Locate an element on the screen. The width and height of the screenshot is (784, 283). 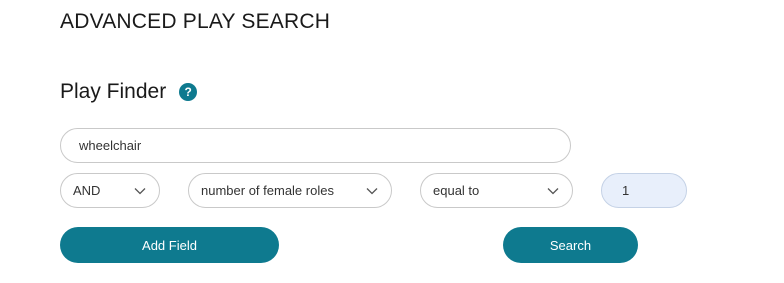
add-field-button: Add Field is located at coordinates (169, 245).